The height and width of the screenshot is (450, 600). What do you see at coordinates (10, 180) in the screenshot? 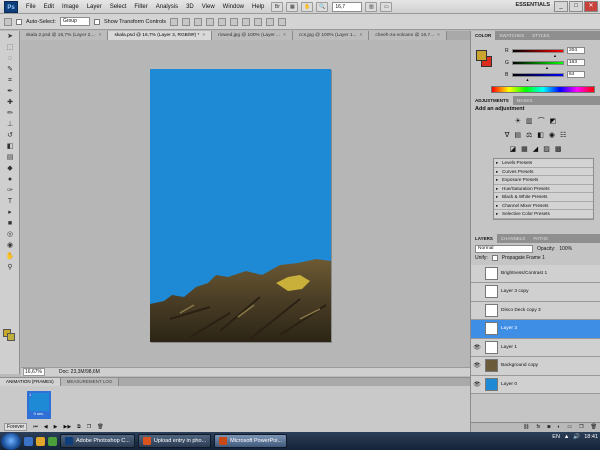
I see `dodge-tool-icon: ●` at bounding box center [10, 180].